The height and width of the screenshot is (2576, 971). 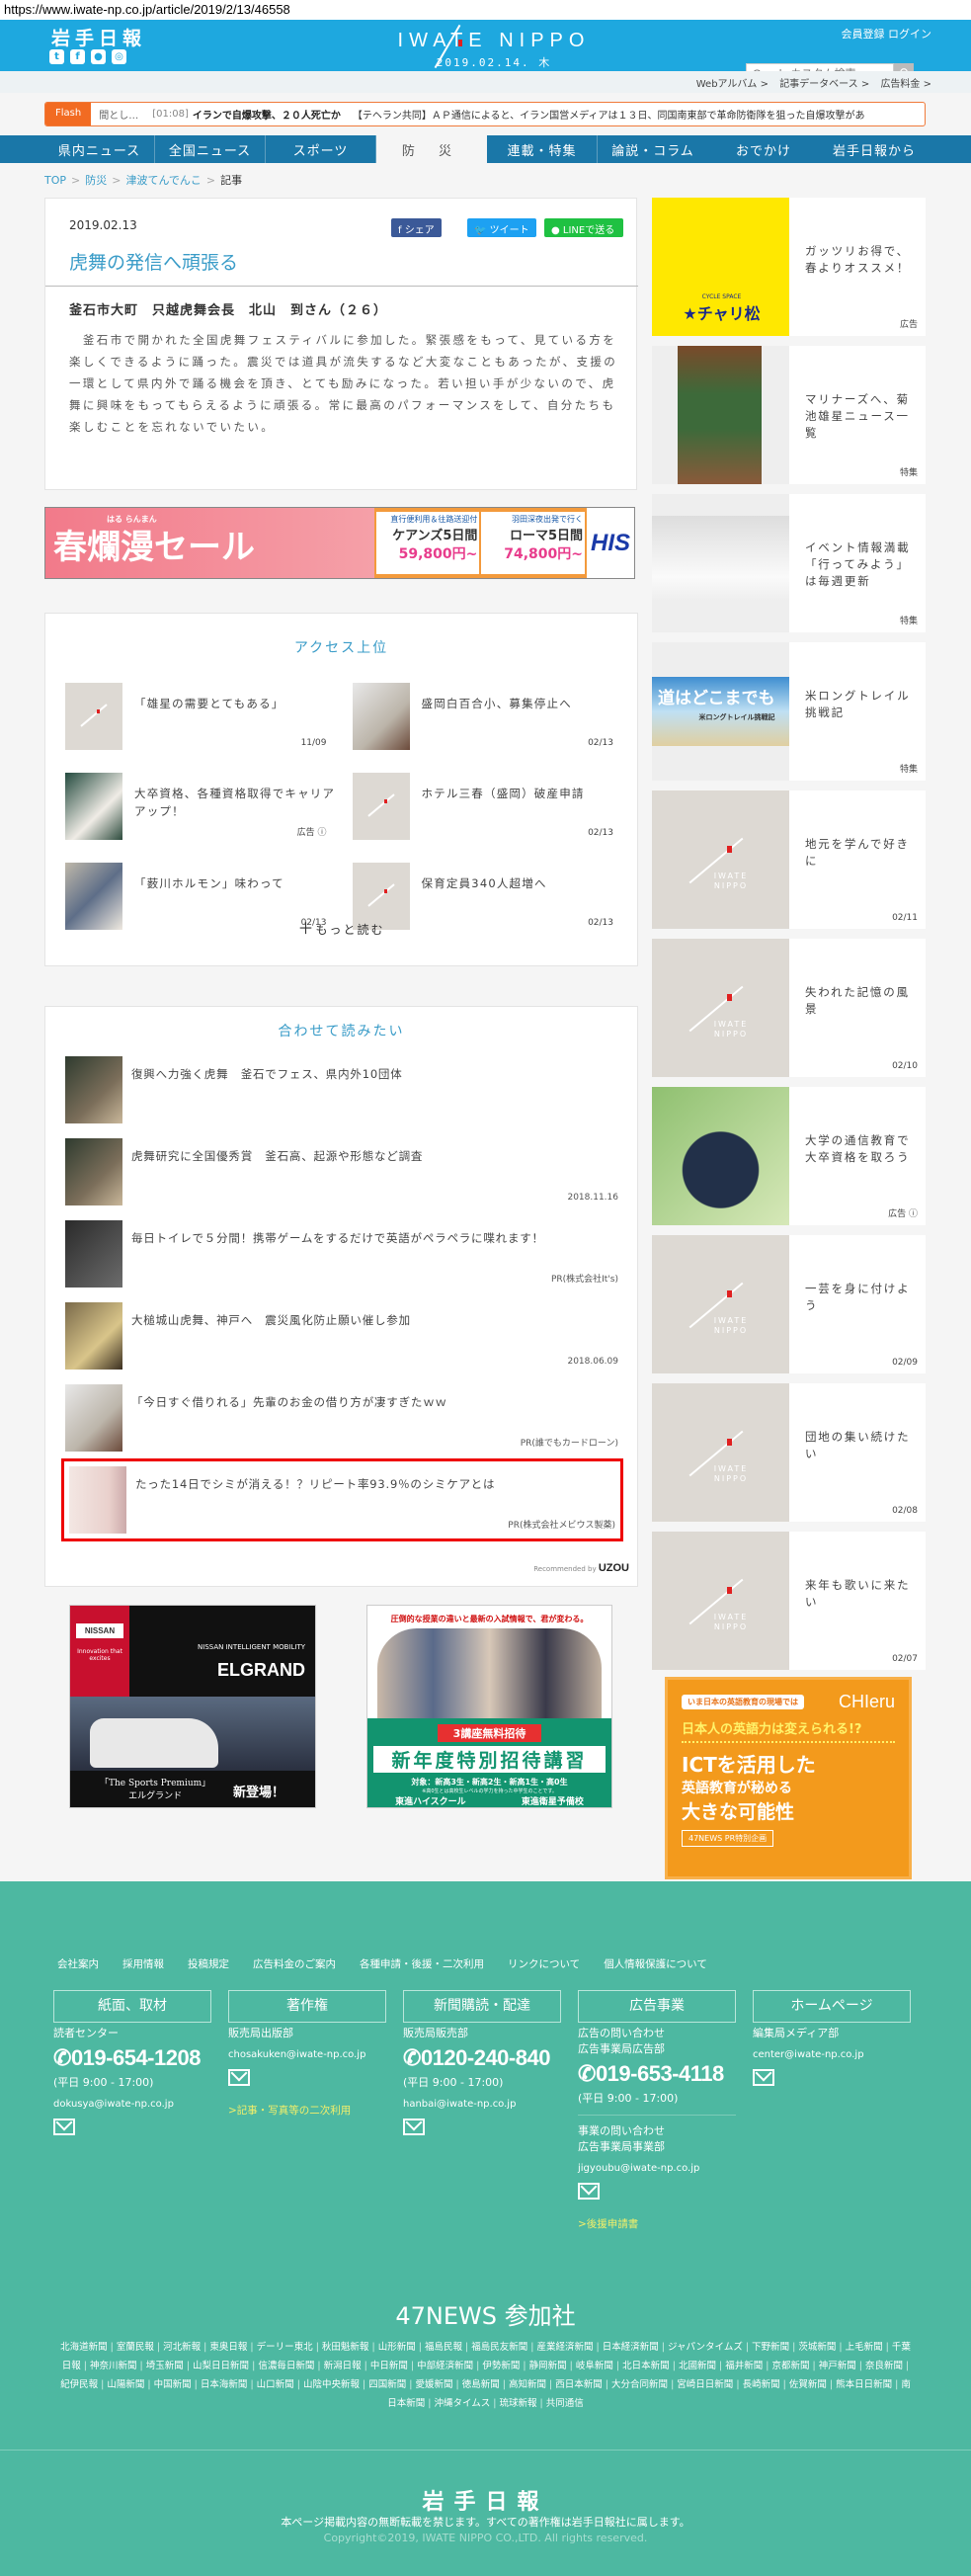 I want to click on member-paper-link: 愛媛新聞, so click(x=438, y=2384).